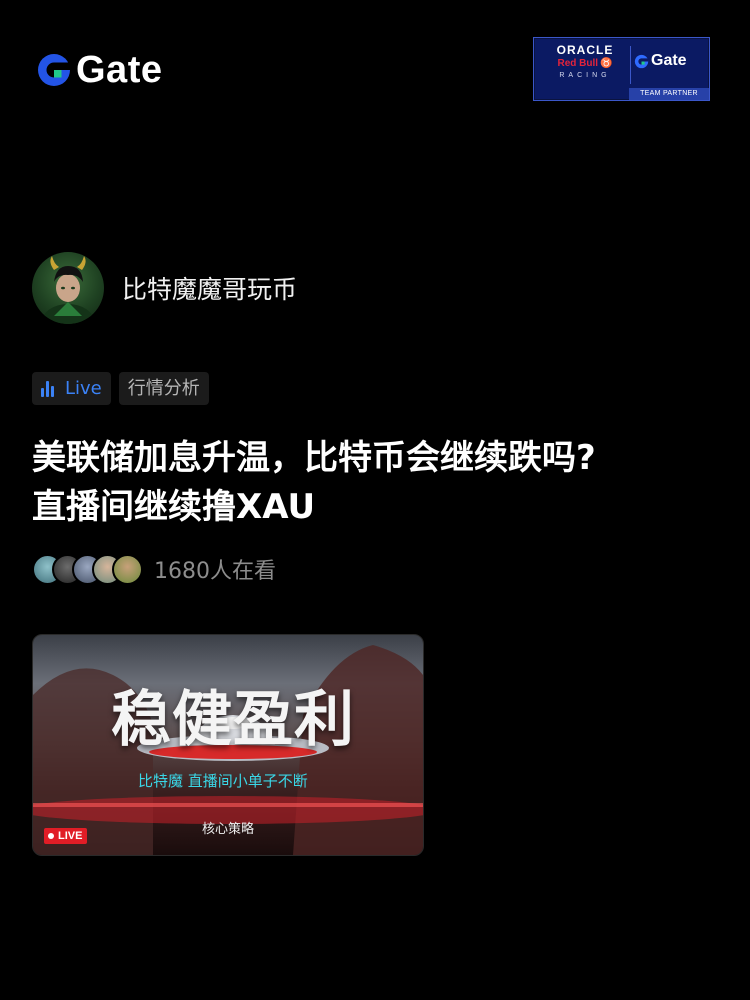  Describe the element at coordinates (585, 50) in the screenshot. I see `oracle-text: ORACLE` at that location.